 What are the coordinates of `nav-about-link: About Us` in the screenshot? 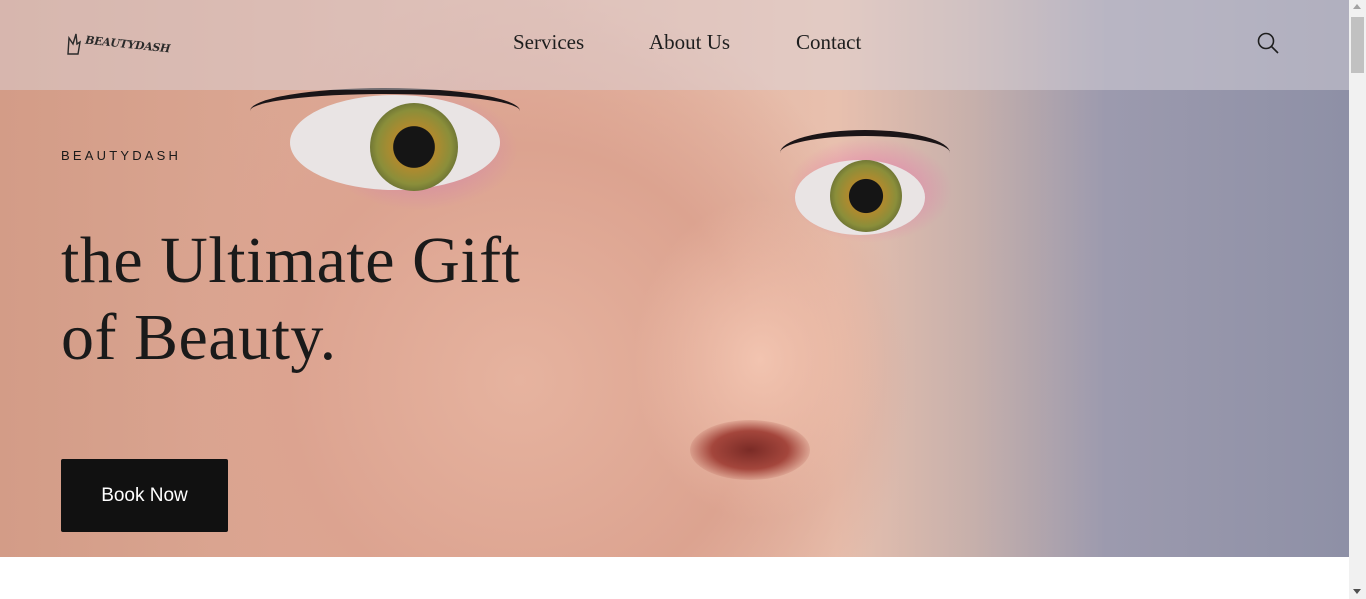 It's located at (689, 42).